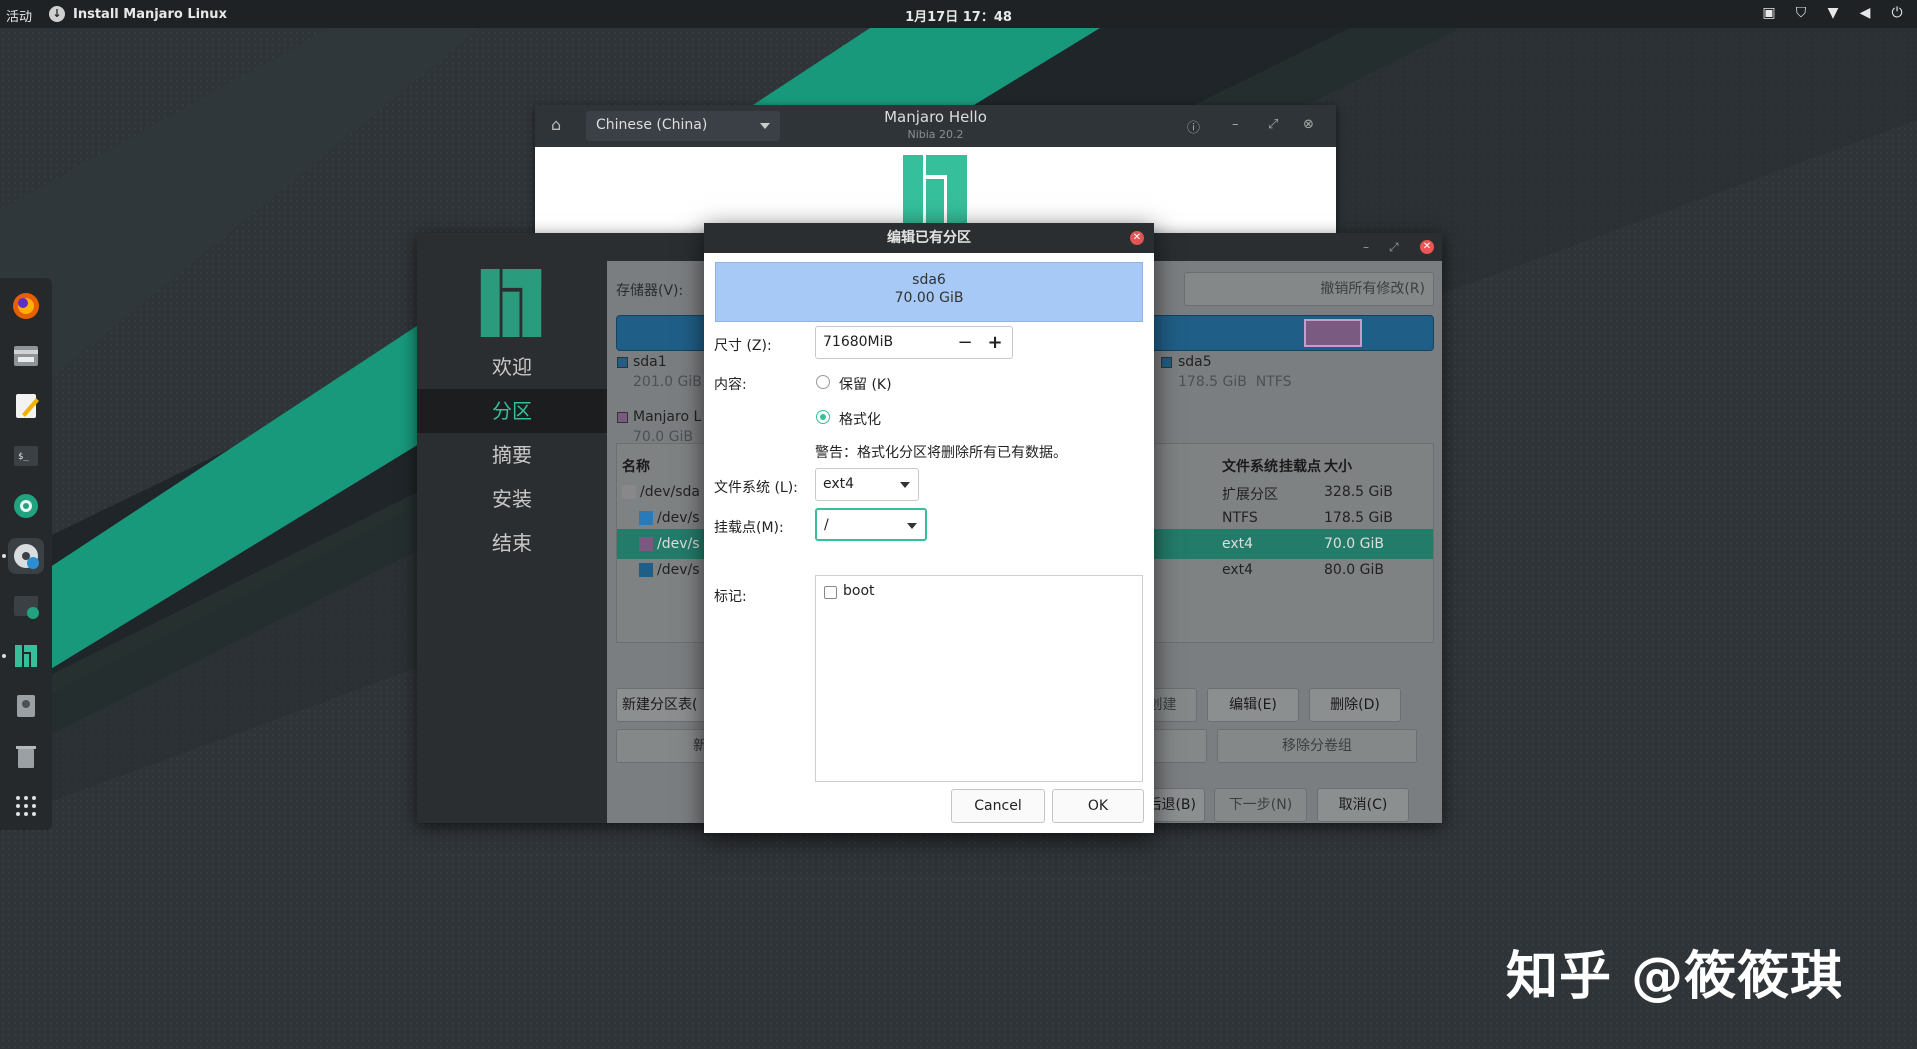  Describe the element at coordinates (26, 406) in the screenshot. I see `text-editor-icon` at that location.